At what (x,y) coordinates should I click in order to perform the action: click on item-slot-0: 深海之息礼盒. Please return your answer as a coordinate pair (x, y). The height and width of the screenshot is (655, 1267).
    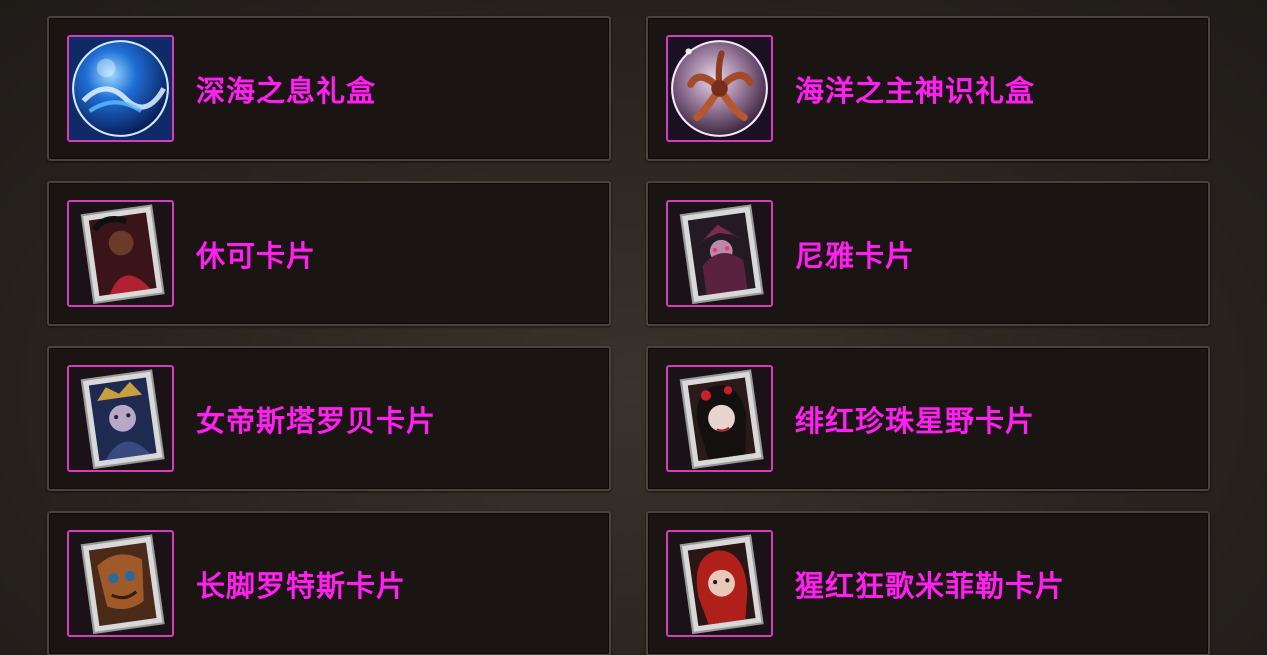
    Looking at the image, I should click on (329, 88).